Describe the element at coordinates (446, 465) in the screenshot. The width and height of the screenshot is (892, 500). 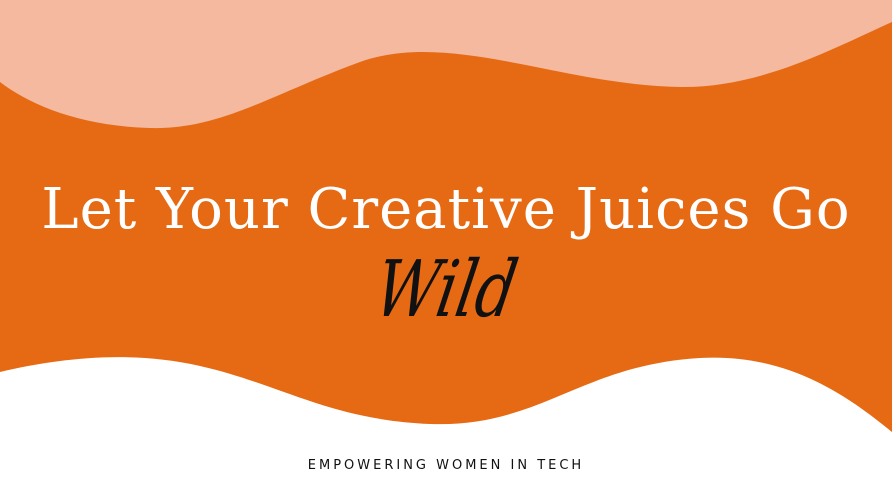
I see `tagline: EMPOWERING WOMEN IN TECH` at that location.